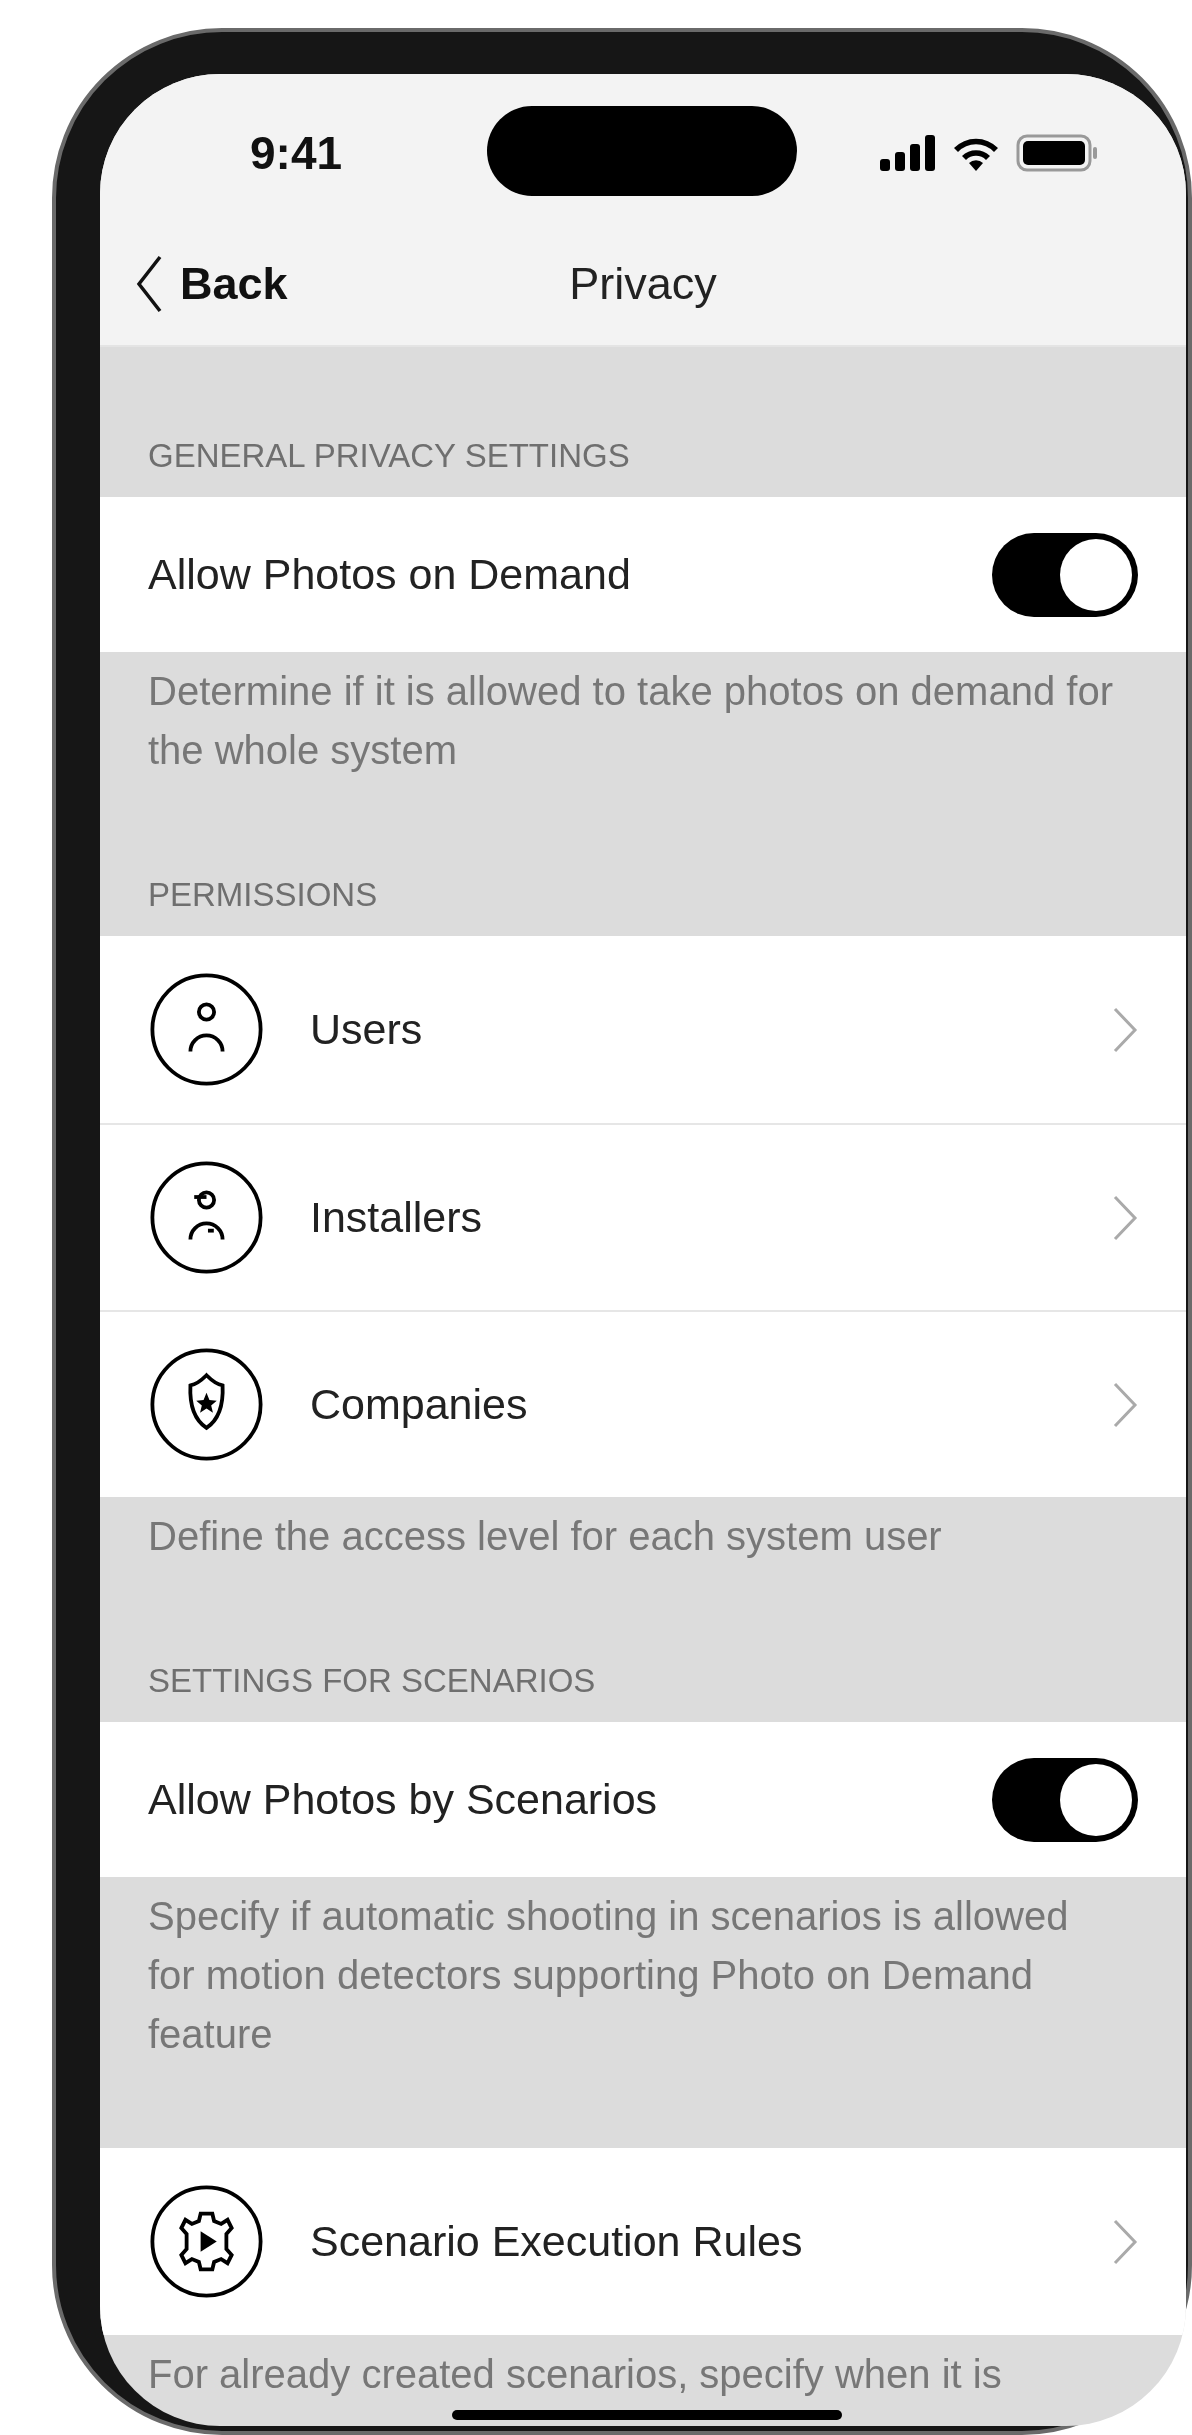 The image size is (1192, 2435). What do you see at coordinates (367, 1029) in the screenshot?
I see `row-label: Users` at bounding box center [367, 1029].